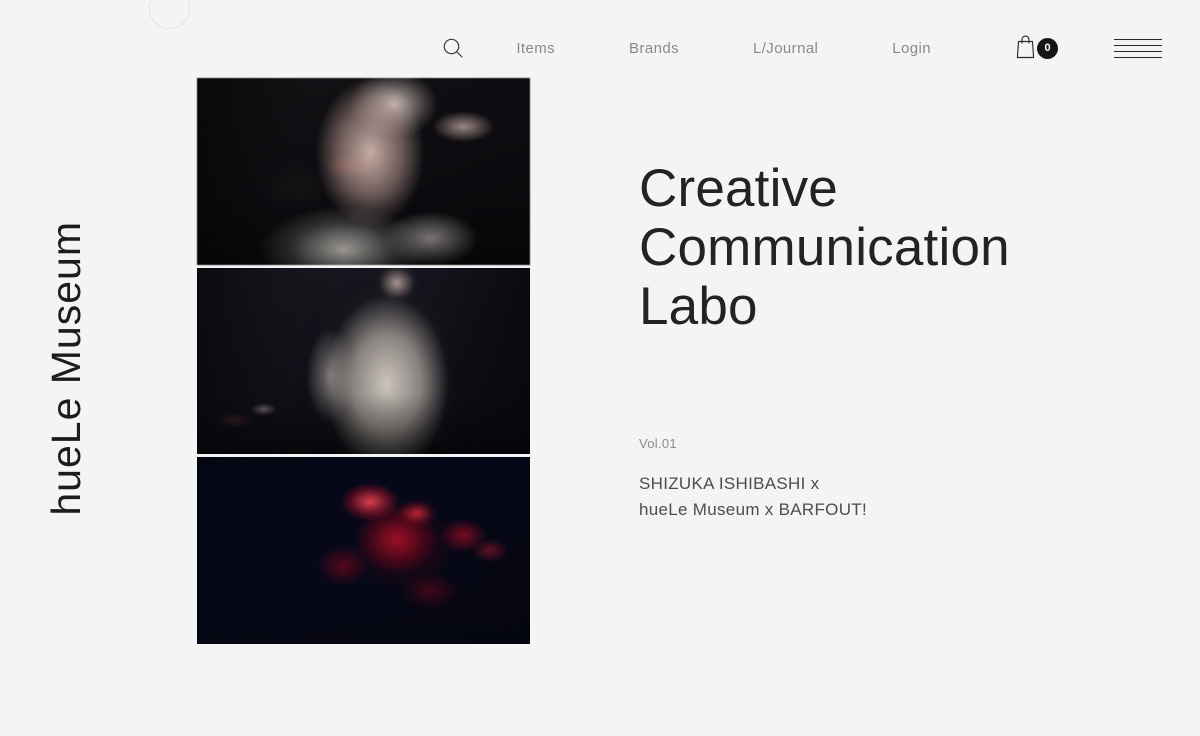 The width and height of the screenshot is (1200, 736). What do you see at coordinates (1138, 48) in the screenshot?
I see `hamburger-menu-button` at bounding box center [1138, 48].